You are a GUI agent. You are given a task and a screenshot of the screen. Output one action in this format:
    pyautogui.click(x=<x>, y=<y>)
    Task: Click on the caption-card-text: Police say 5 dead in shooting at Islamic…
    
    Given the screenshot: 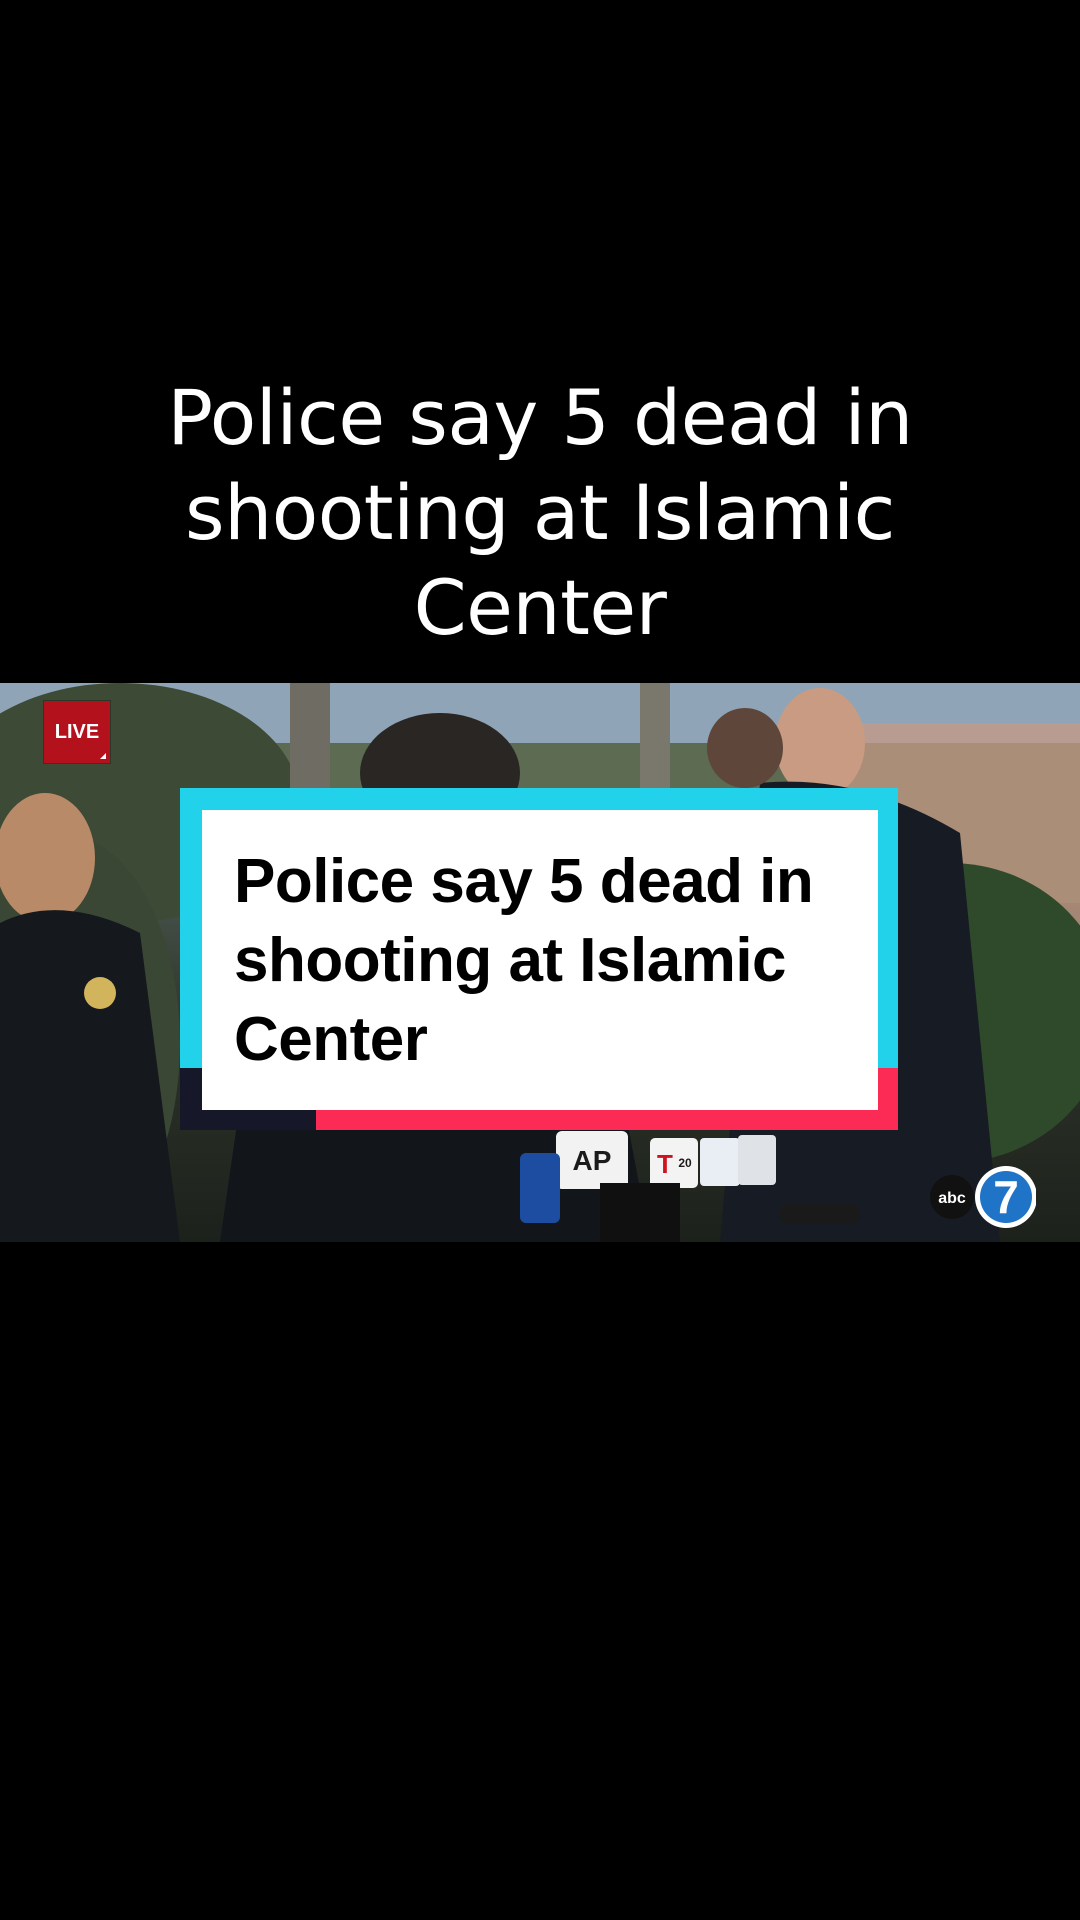 What is the action you would take?
    pyautogui.click(x=524, y=960)
    